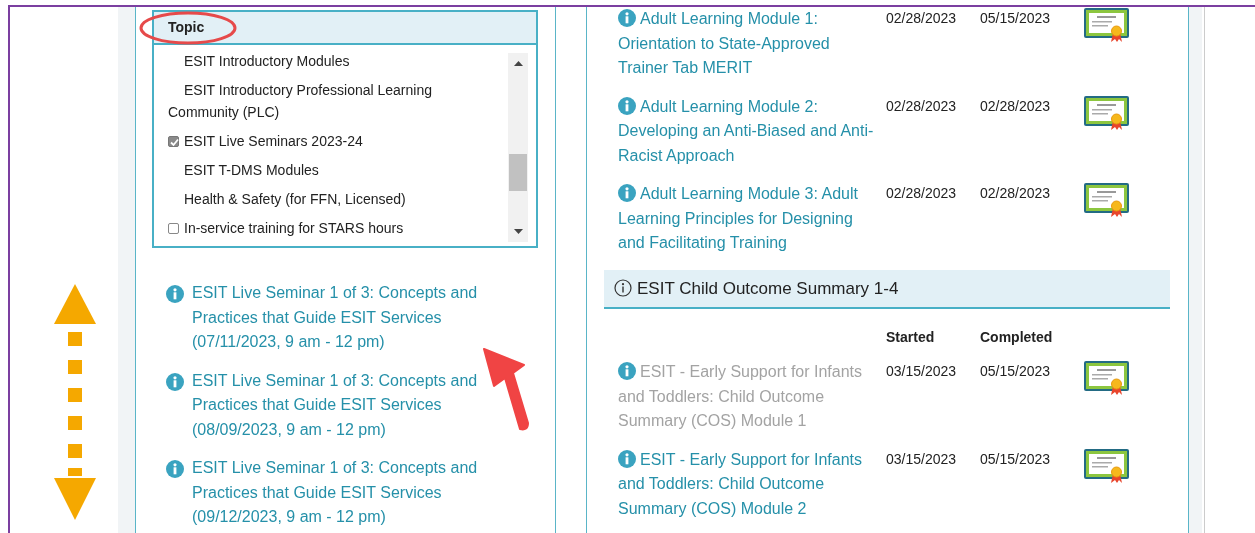  I want to click on course-link: Adult Learning Module 2: Developing an Anti-Biased and Anti-Racist Approach, so click(745, 131).